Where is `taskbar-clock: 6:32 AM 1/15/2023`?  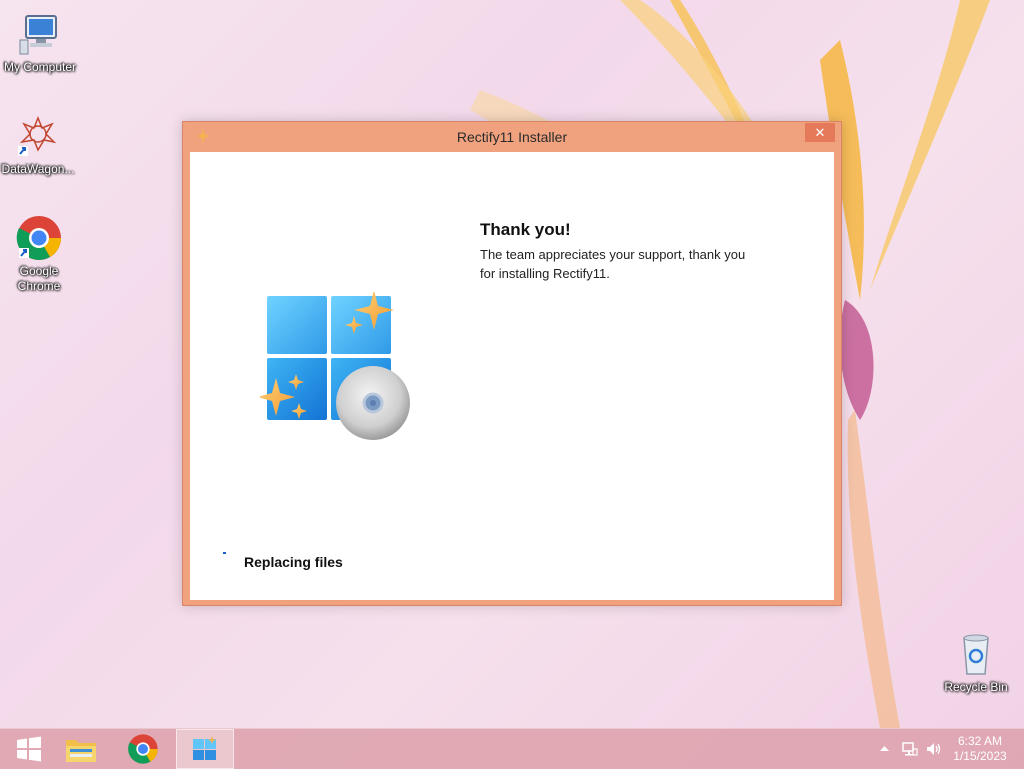
taskbar-clock: 6:32 AM 1/15/2023 is located at coordinates (980, 749).